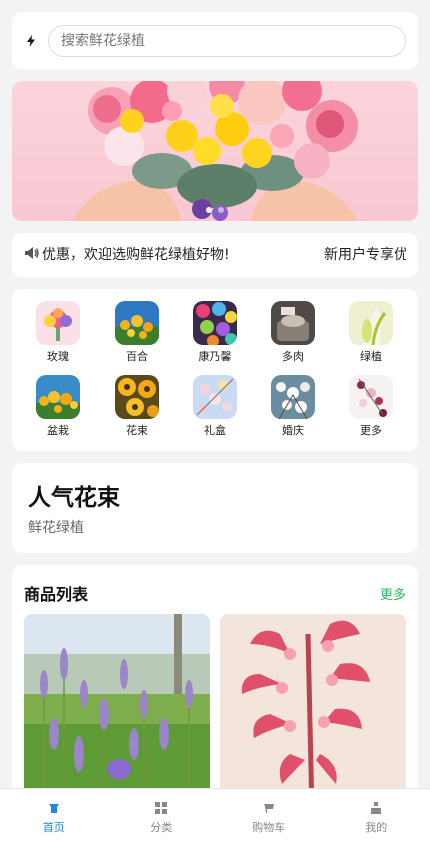 This screenshot has width=430, height=844. What do you see at coordinates (58, 397) in the screenshot?
I see `potted-thumb` at bounding box center [58, 397].